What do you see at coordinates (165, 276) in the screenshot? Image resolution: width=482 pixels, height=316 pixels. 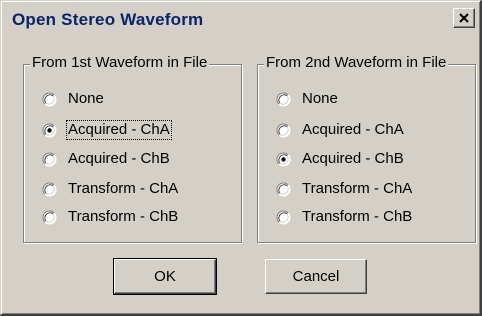 I see `ok-button: OK` at bounding box center [165, 276].